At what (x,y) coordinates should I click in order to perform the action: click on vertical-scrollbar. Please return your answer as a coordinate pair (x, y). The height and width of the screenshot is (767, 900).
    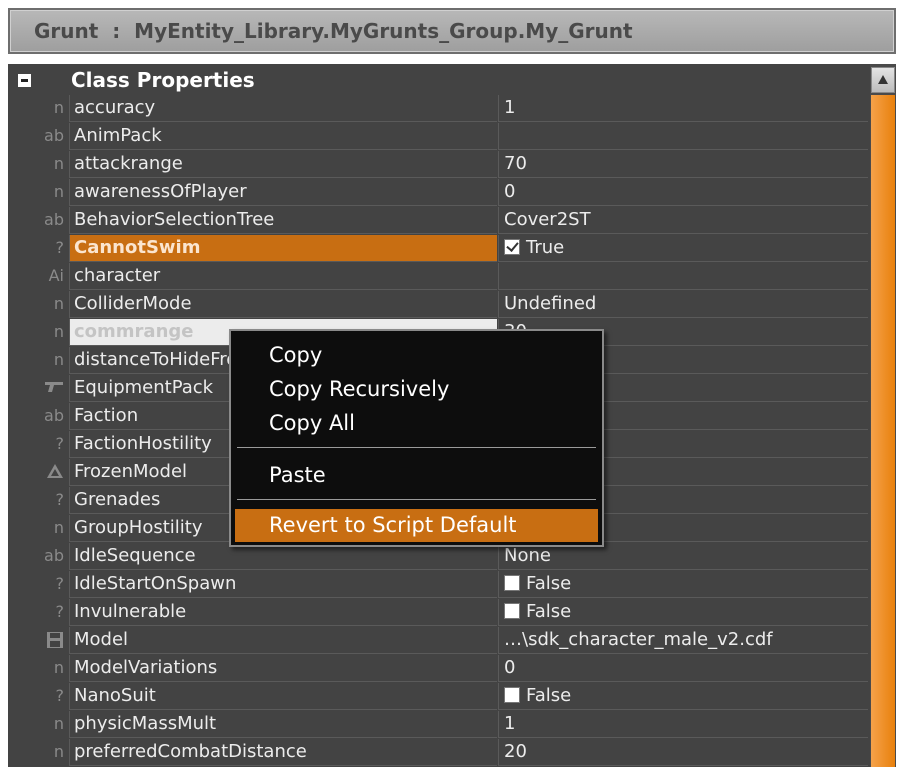
    Looking at the image, I should click on (883, 415).